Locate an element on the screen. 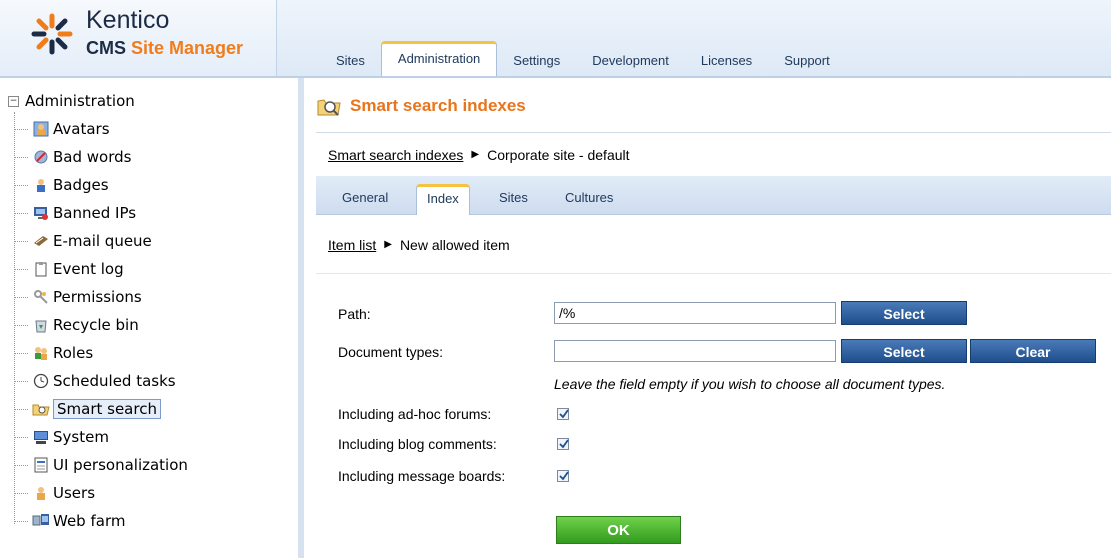  document-types-clear-button: Clear is located at coordinates (1033, 351).